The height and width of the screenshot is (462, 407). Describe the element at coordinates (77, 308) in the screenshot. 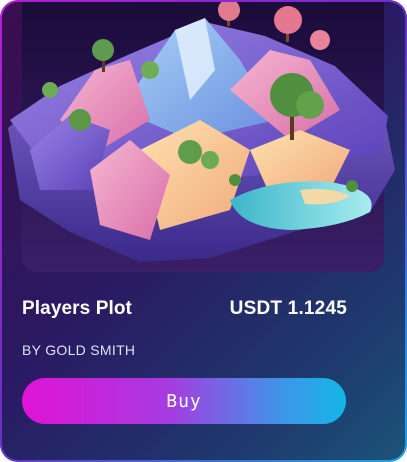

I see `item-title: Players Plot` at that location.